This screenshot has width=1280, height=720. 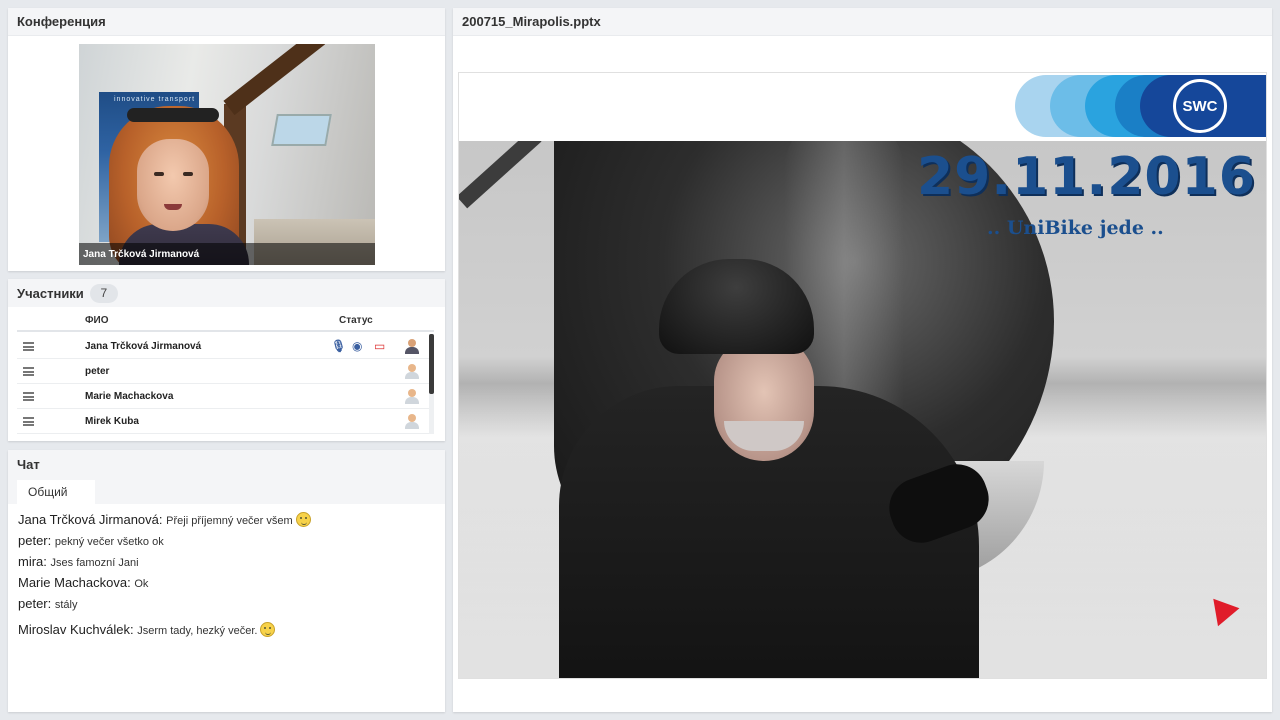 I want to click on screen-share-off-icon: ▭, so click(x=379, y=346).